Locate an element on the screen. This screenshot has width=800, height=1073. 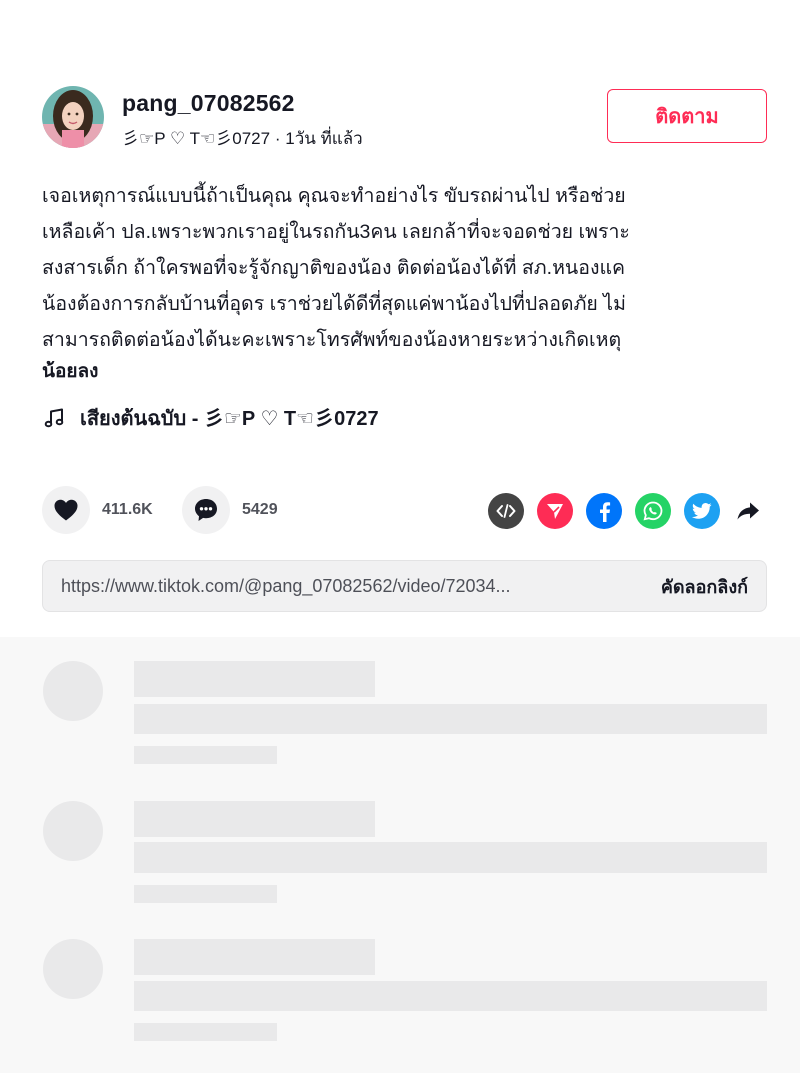
heart-icon is located at coordinates (66, 510).